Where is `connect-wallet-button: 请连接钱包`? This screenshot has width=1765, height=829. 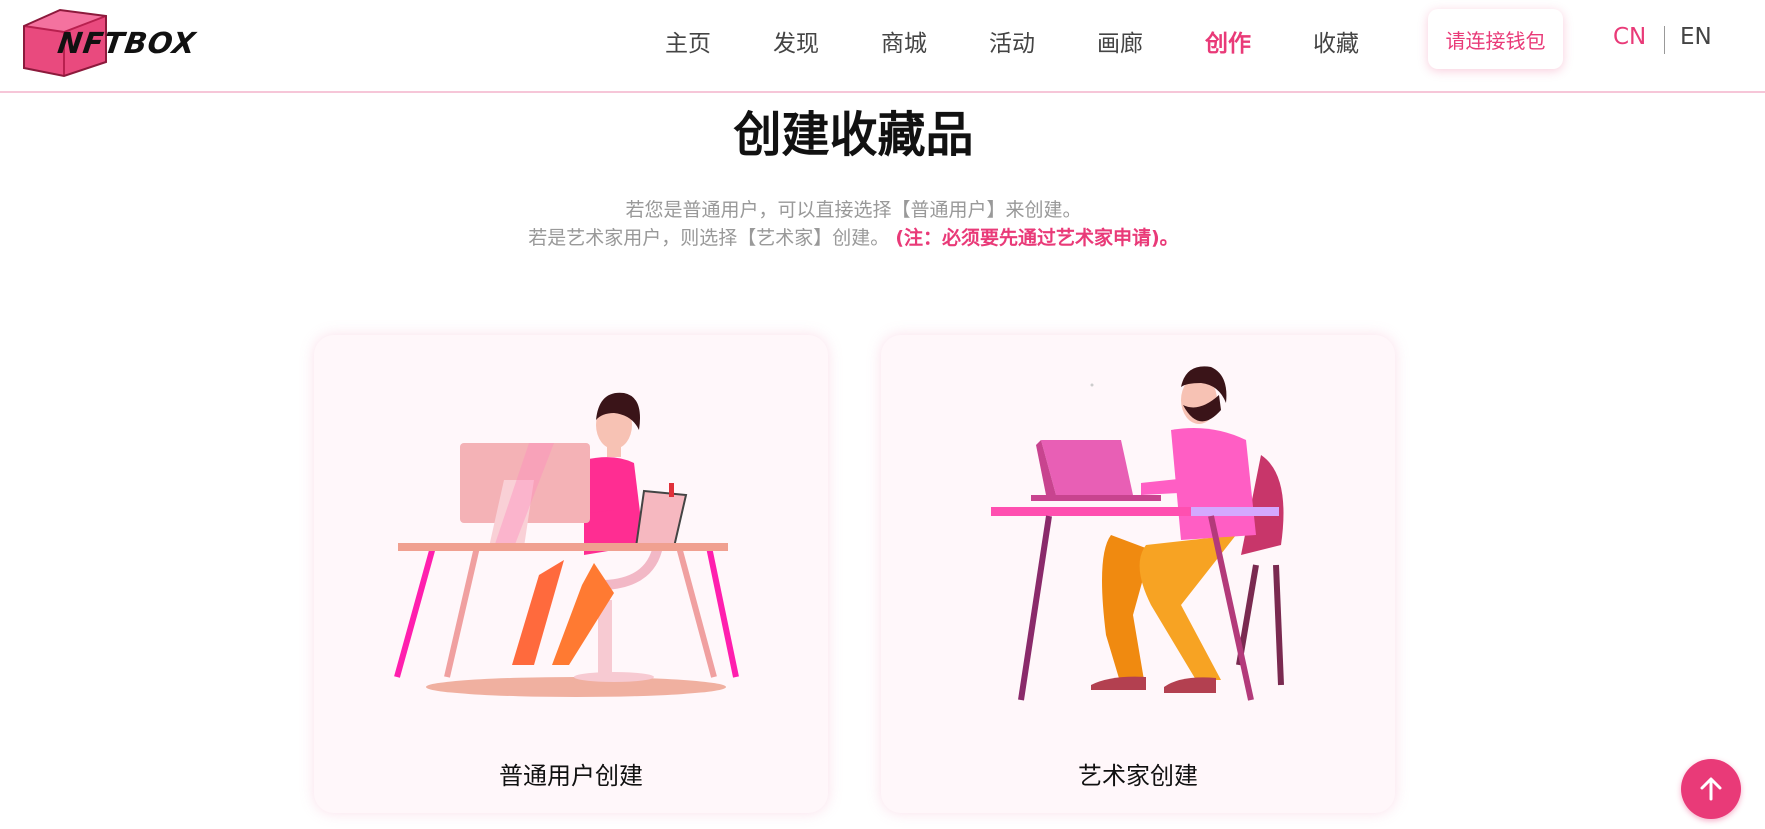
connect-wallet-button: 请连接钱包 is located at coordinates (1495, 39).